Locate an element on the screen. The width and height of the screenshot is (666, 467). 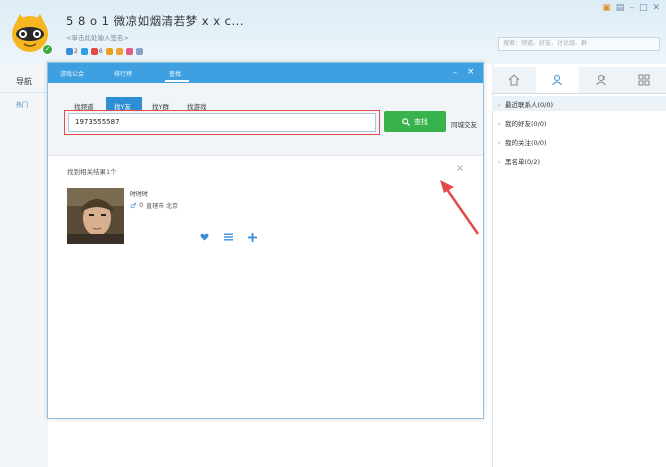
highlight-box is located at coordinates (222, 122).